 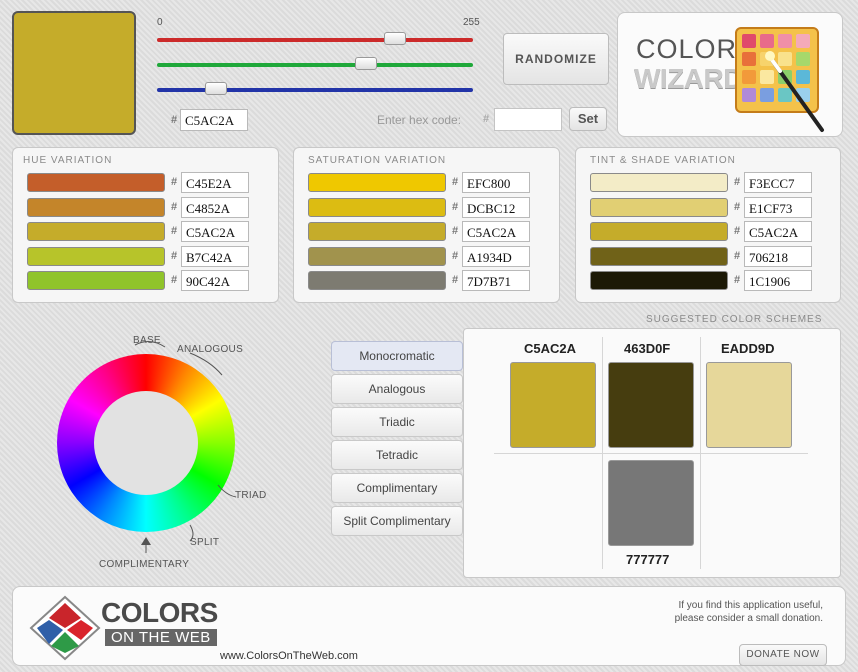 I want to click on enter-hex-input, so click(x=528, y=119).